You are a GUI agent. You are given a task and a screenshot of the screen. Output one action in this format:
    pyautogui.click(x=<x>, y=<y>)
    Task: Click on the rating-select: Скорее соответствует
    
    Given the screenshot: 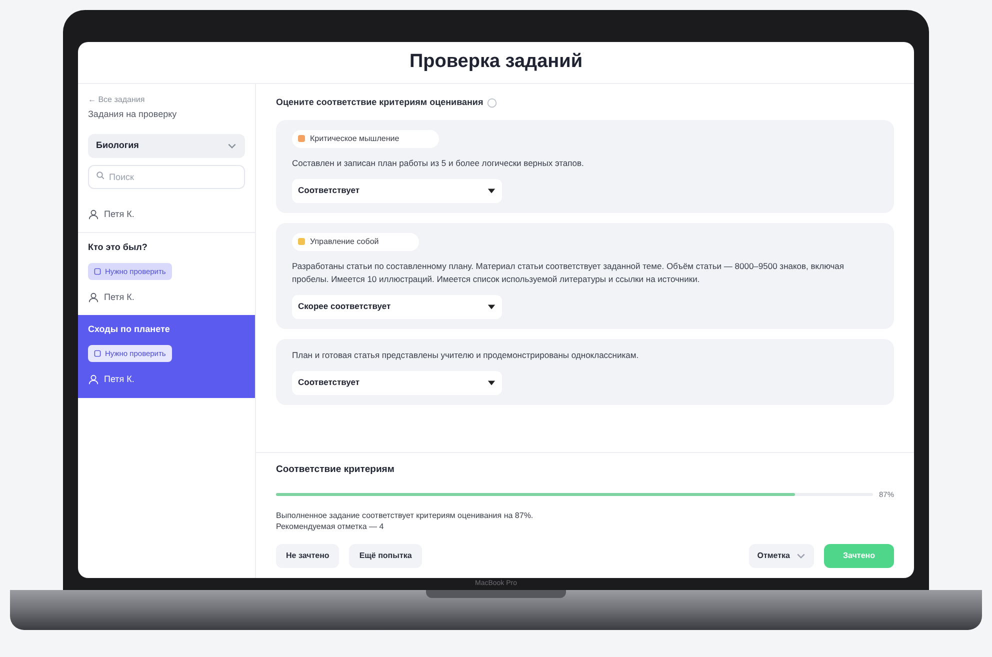 What is the action you would take?
    pyautogui.click(x=397, y=306)
    